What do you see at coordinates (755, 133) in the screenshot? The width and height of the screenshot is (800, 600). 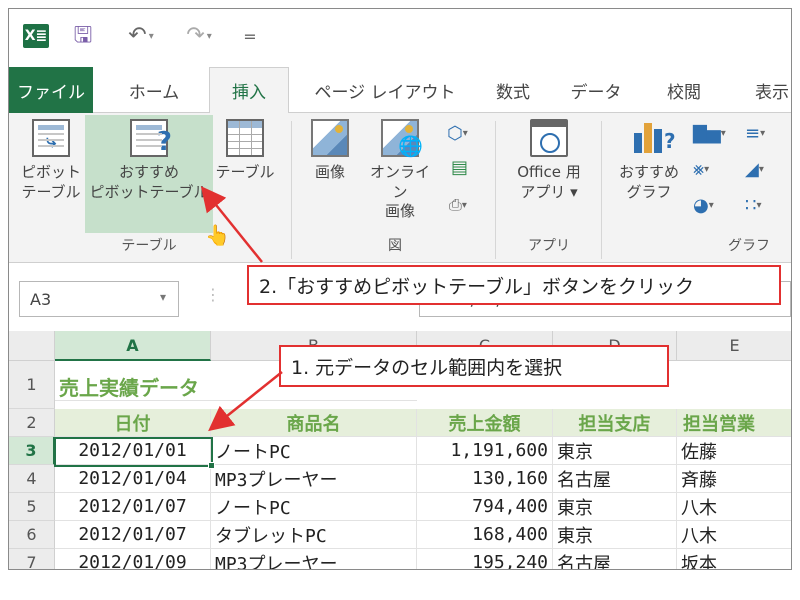 I see `bar-chart-button: ≡ ▾` at bounding box center [755, 133].